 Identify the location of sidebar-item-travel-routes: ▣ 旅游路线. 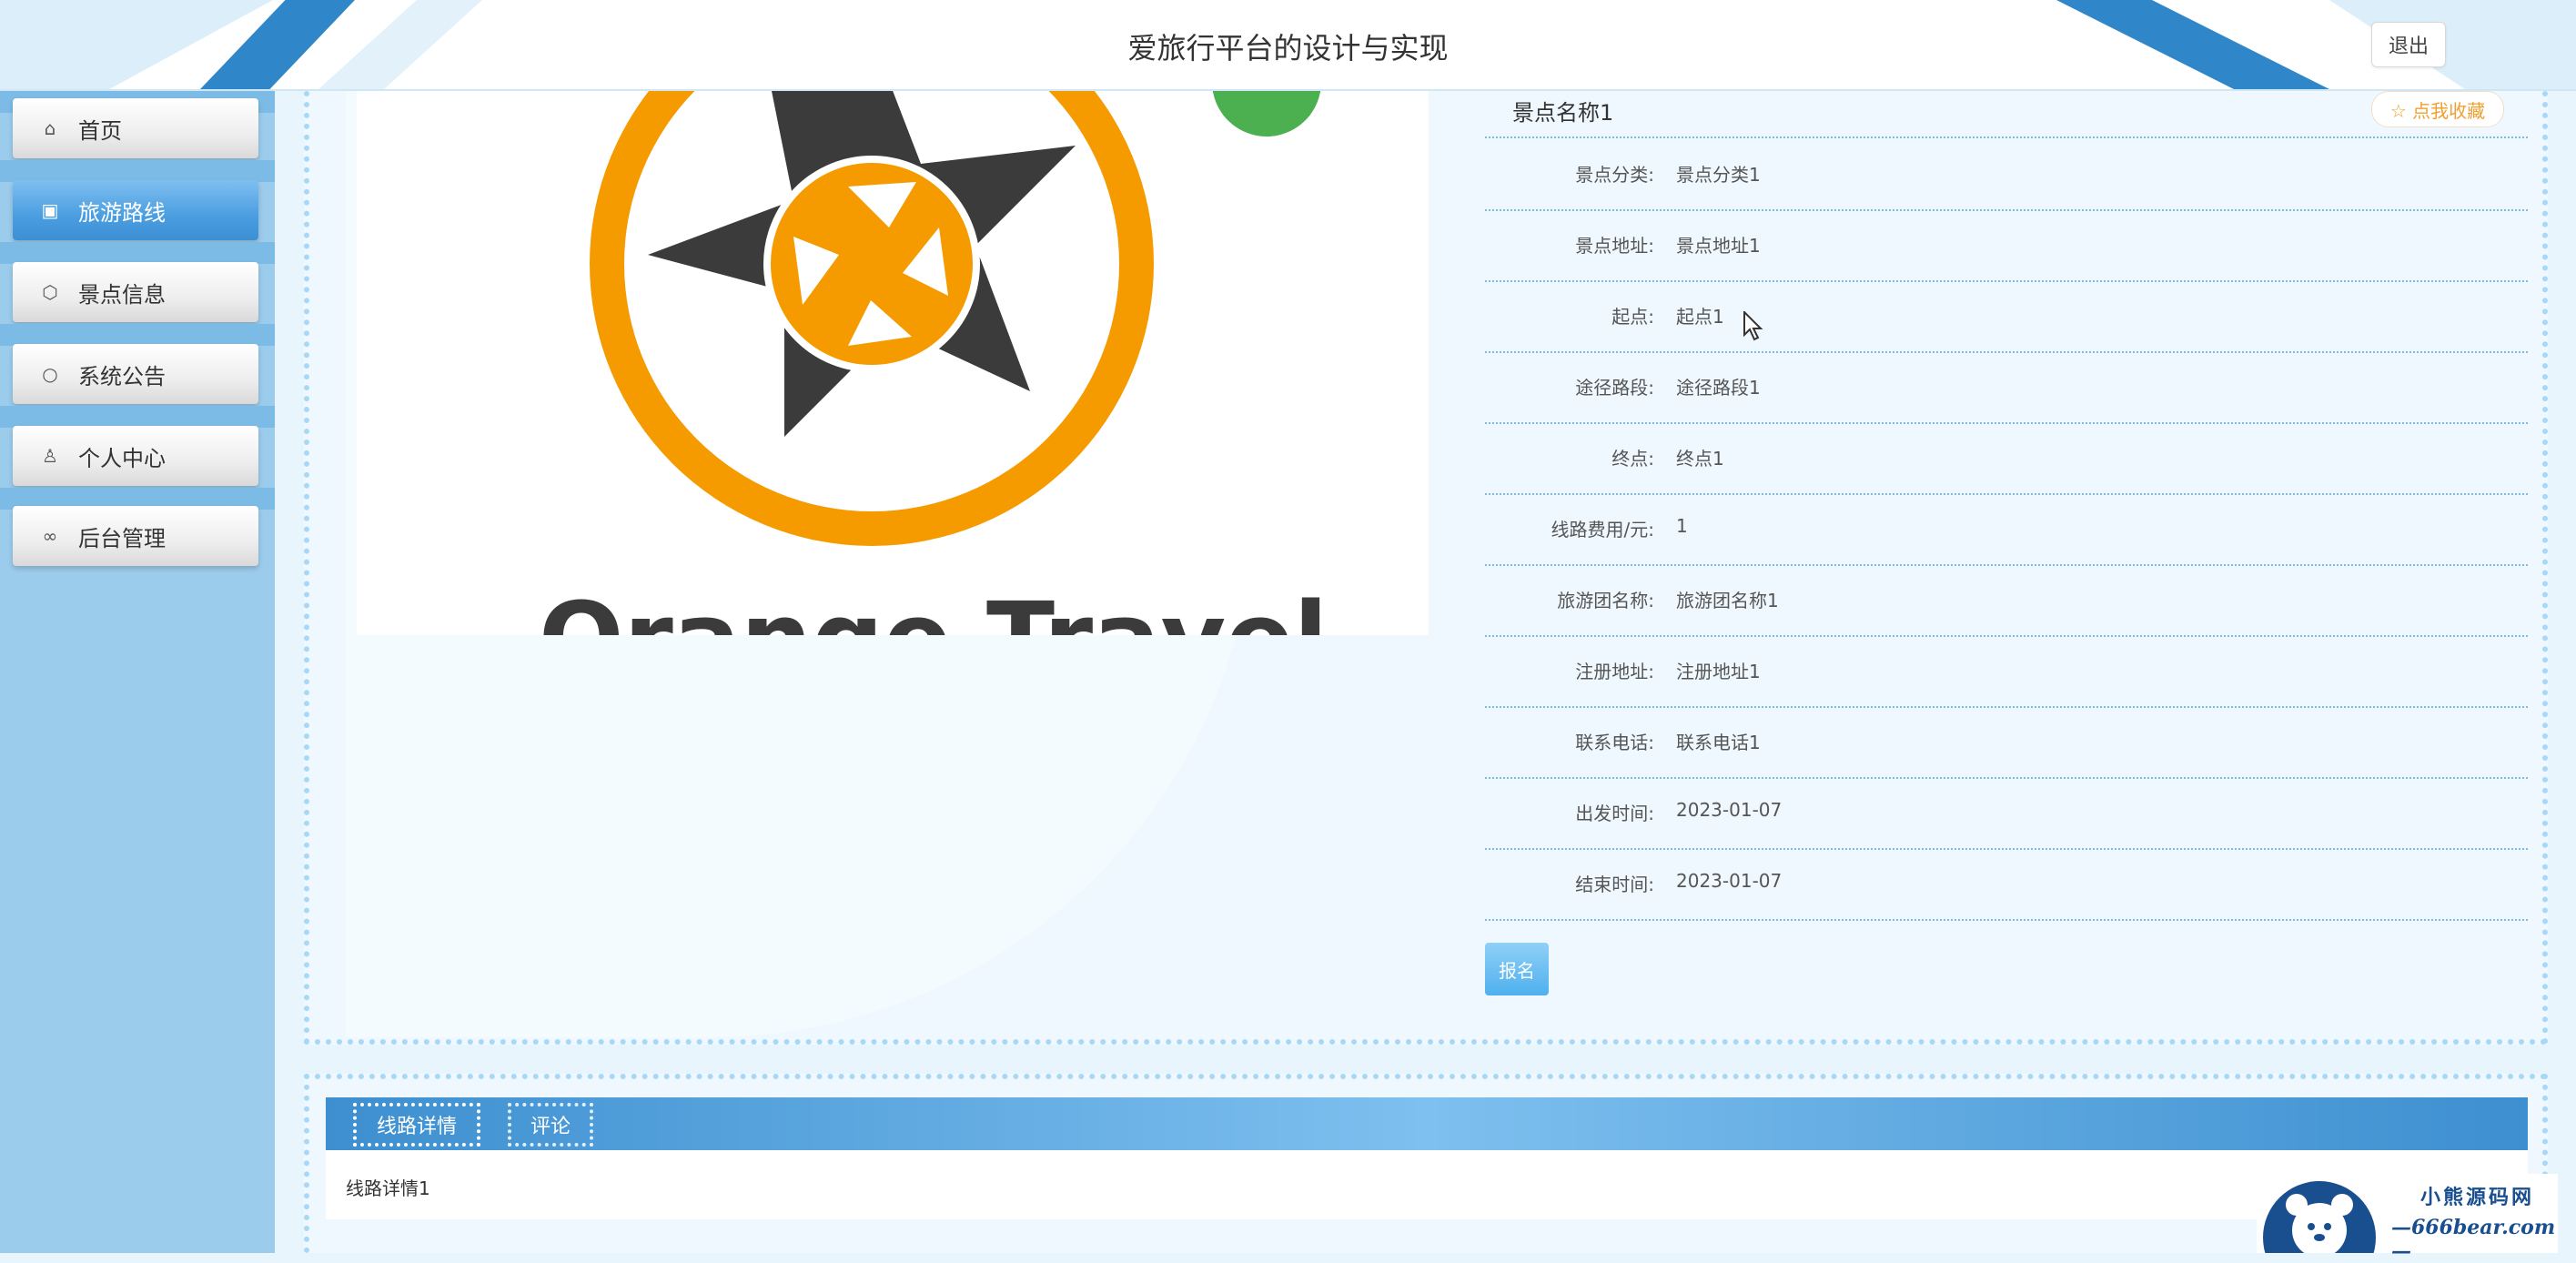
(135, 210).